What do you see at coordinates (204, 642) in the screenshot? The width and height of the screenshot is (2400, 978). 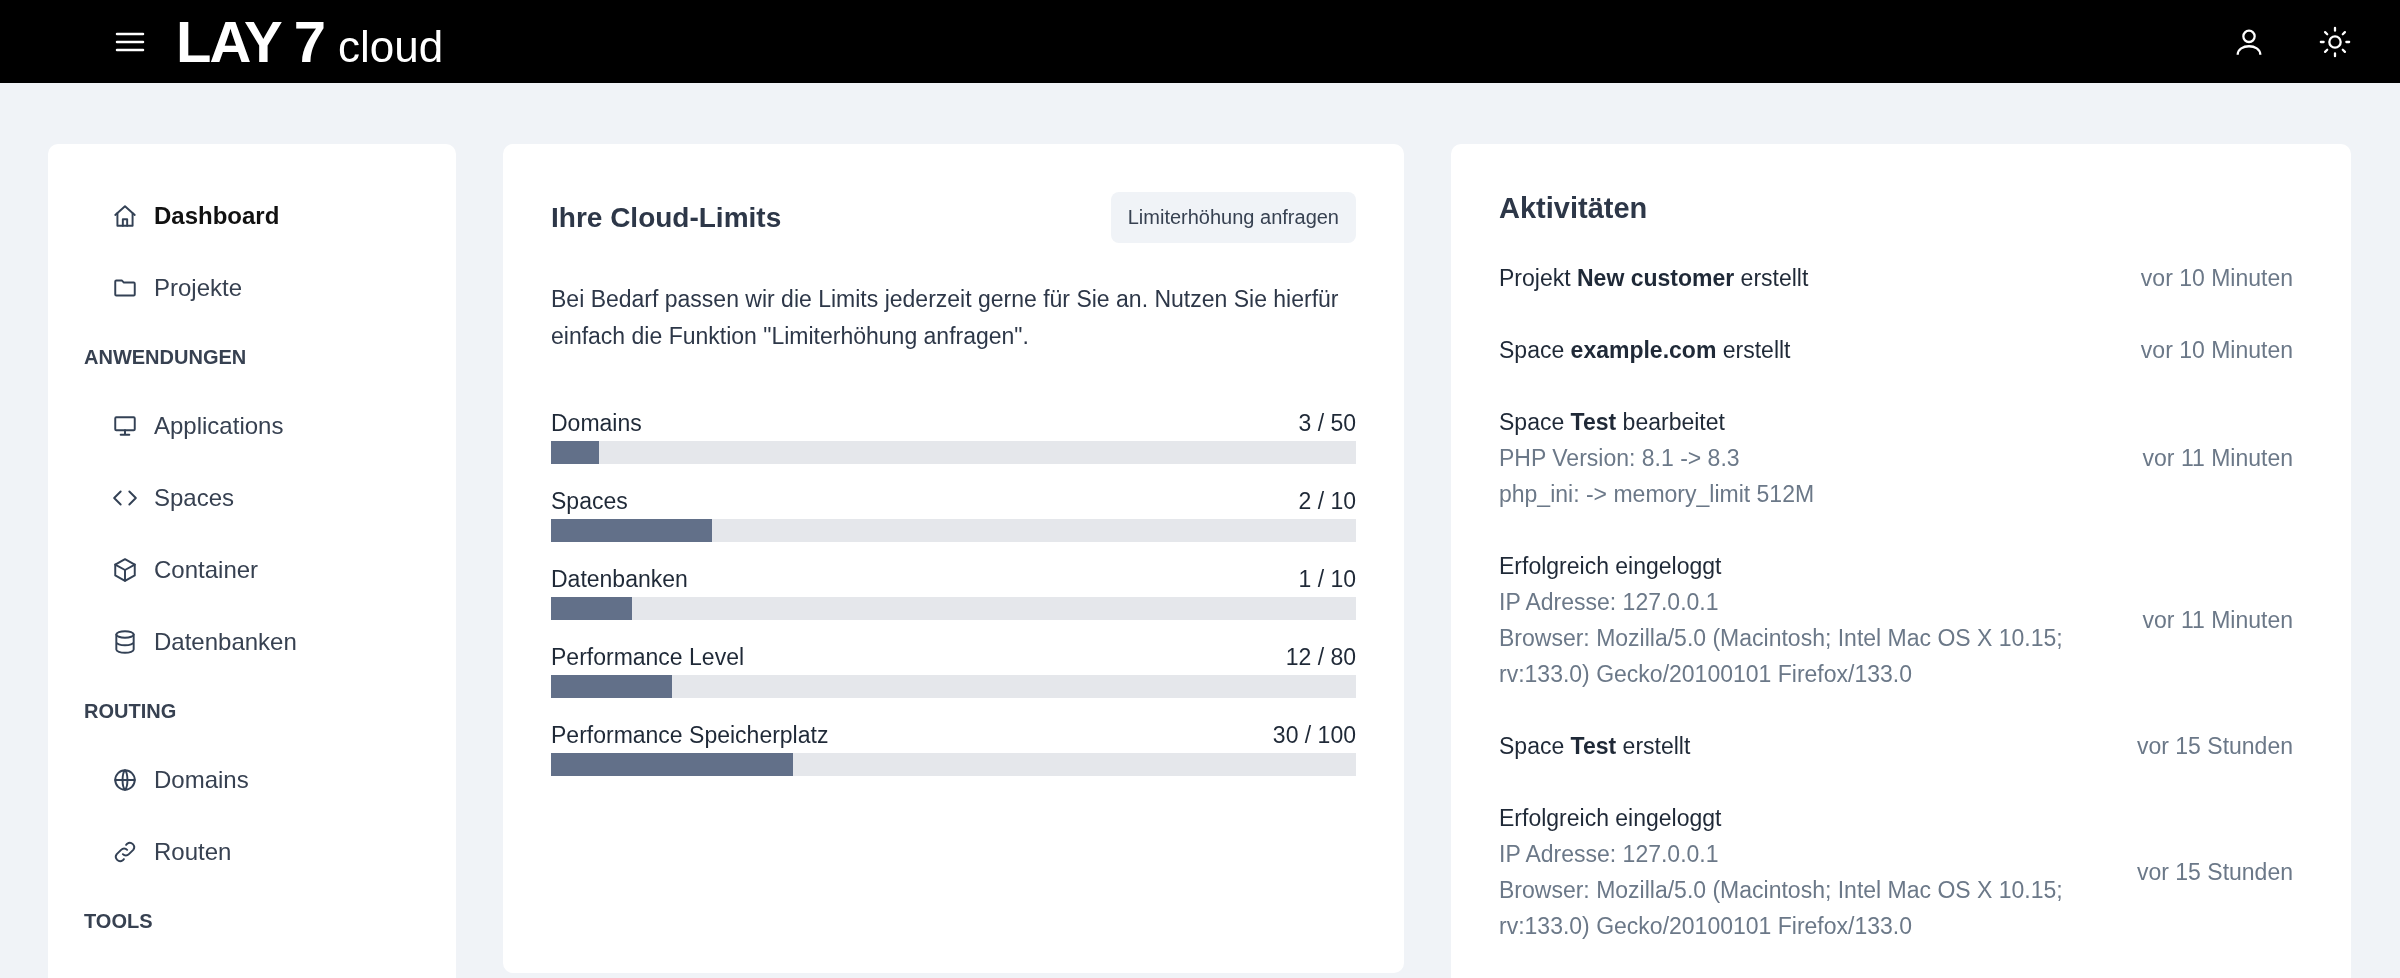 I see `sidebar-item: Datenbanken` at bounding box center [204, 642].